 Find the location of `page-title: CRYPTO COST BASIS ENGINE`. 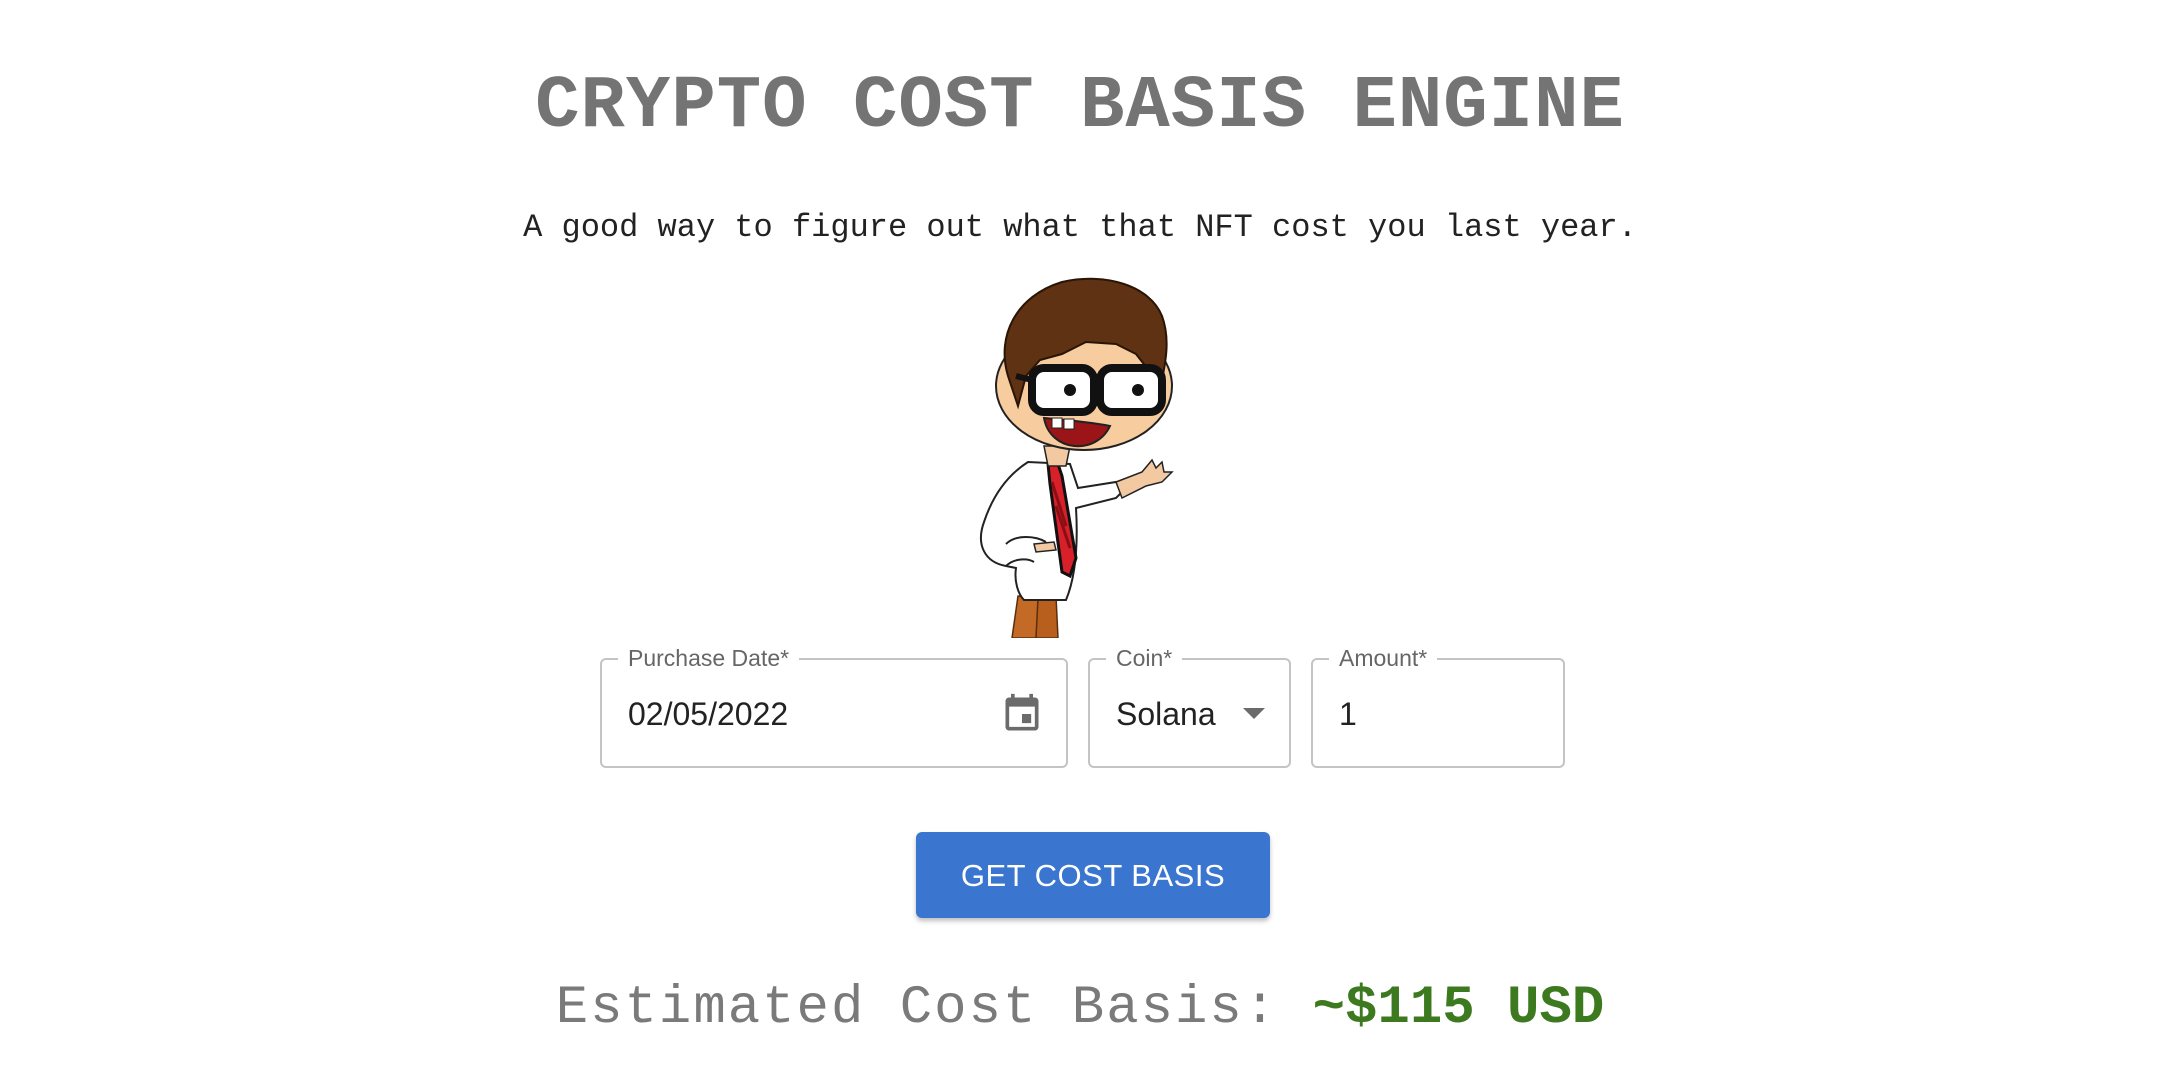

page-title: CRYPTO COST BASIS ENGINE is located at coordinates (1080, 107).